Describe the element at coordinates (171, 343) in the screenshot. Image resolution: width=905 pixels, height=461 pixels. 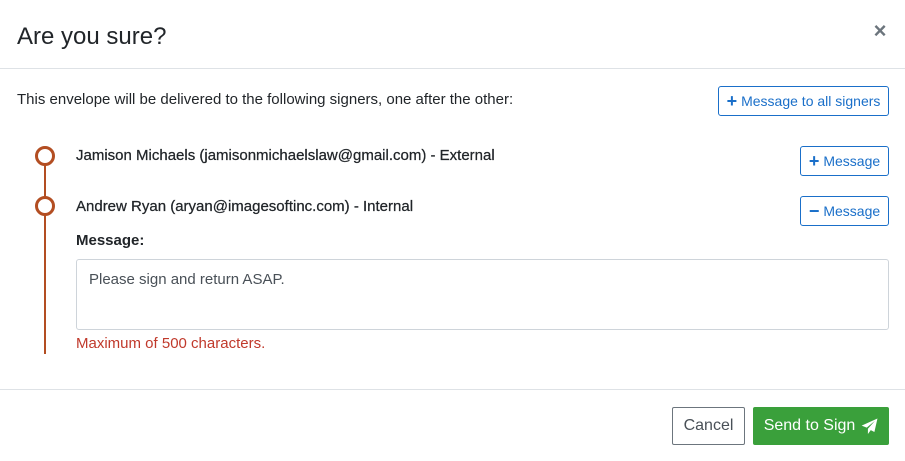
I see `character-limit-text: Maximum of 500 characters.` at that location.